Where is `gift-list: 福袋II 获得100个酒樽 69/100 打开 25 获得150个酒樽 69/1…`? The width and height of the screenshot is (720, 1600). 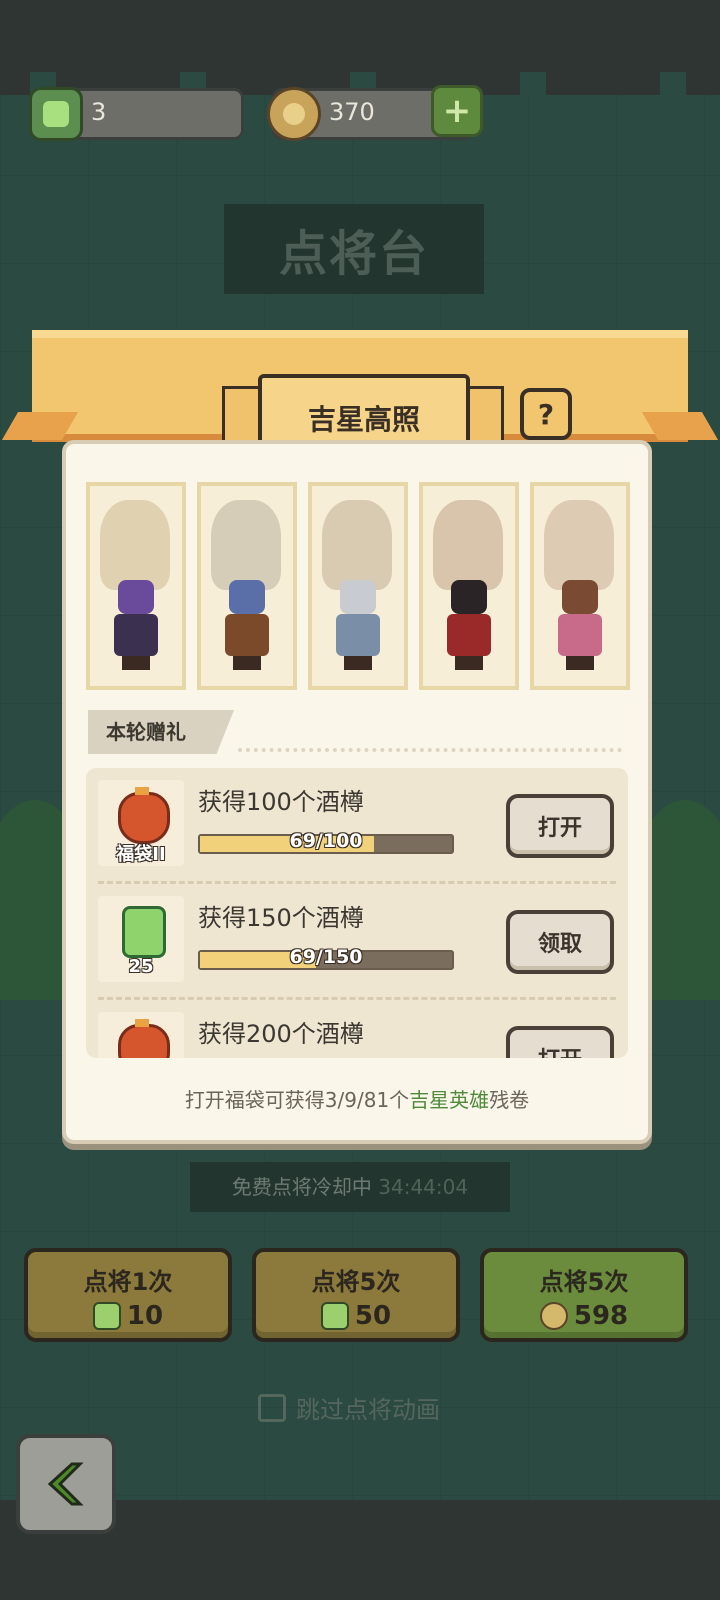 gift-list: 福袋II 获得100个酒樽 69/100 打开 25 获得150个酒樽 69/1… is located at coordinates (357, 913).